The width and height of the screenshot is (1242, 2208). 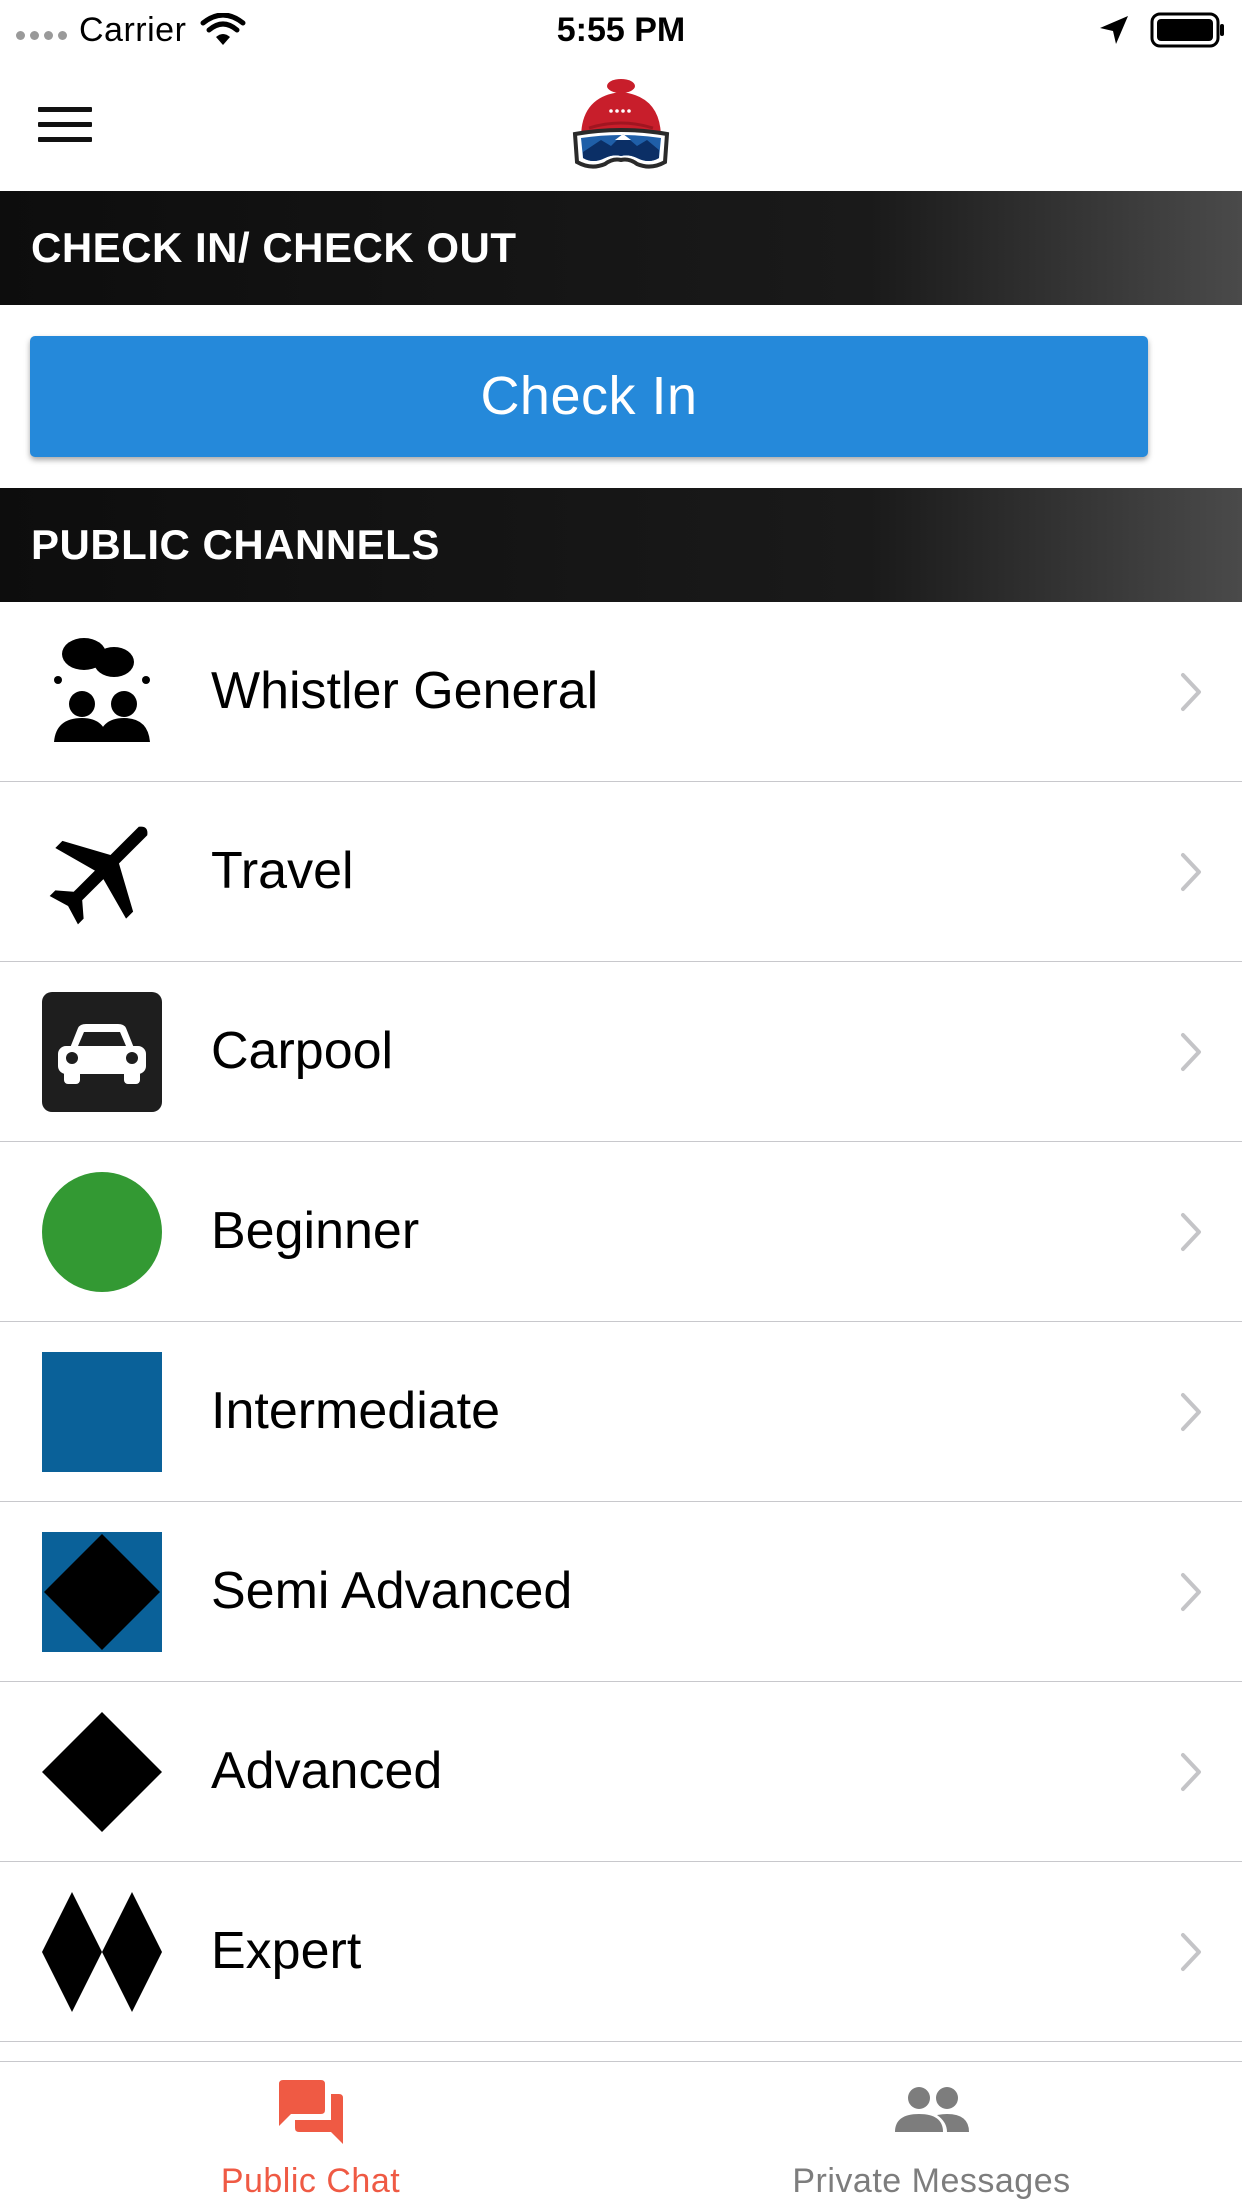 I want to click on beanie-goggles-logo-icon, so click(x=621, y=124).